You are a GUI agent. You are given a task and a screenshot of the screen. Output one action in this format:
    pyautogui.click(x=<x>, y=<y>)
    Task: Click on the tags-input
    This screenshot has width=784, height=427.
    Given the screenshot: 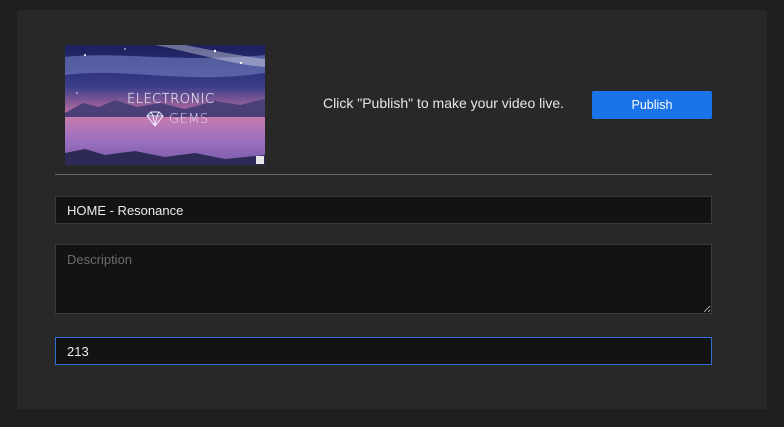 What is the action you would take?
    pyautogui.click(x=383, y=351)
    